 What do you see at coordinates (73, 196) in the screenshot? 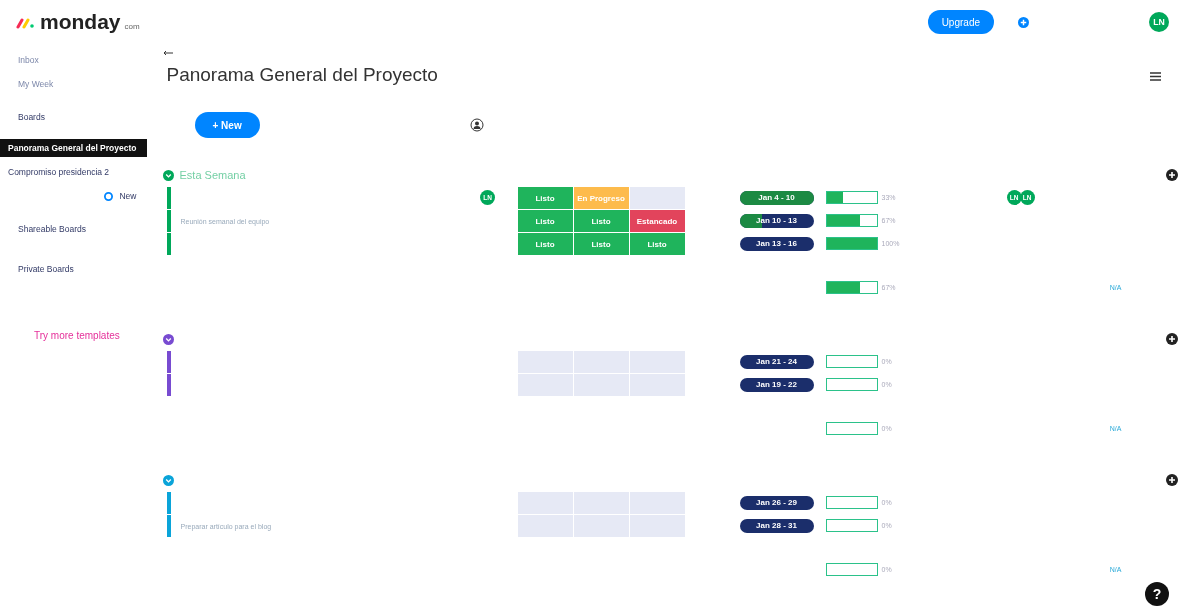
I see `new-board-link: New` at bounding box center [73, 196].